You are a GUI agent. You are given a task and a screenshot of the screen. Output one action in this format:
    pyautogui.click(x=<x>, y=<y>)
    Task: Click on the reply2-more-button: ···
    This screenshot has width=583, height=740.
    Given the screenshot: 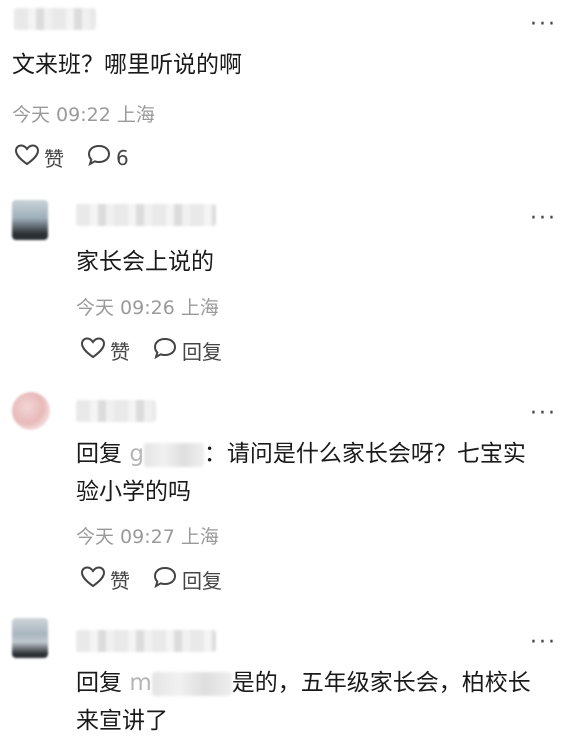 What is the action you would take?
    pyautogui.click(x=543, y=414)
    